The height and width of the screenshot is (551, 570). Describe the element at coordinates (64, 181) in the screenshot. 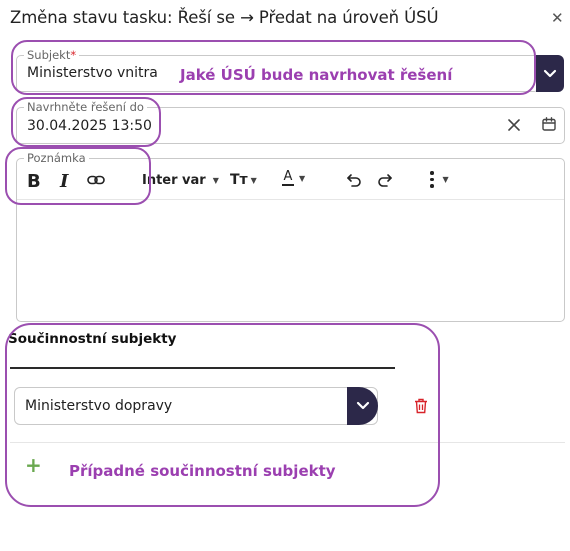

I see `italic-button: I` at that location.